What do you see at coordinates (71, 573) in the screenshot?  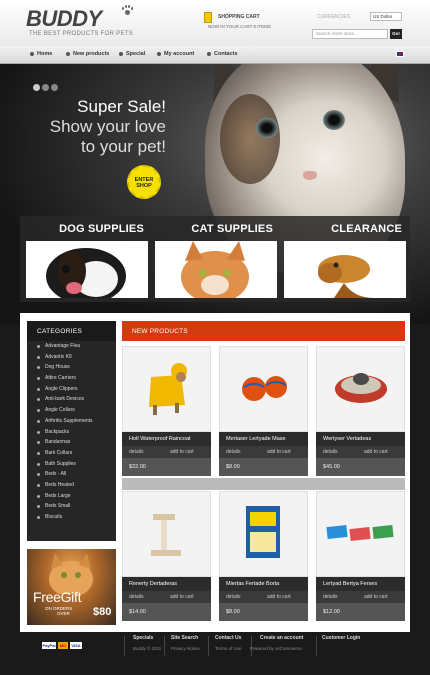 I see `gift-cat-image` at bounding box center [71, 573].